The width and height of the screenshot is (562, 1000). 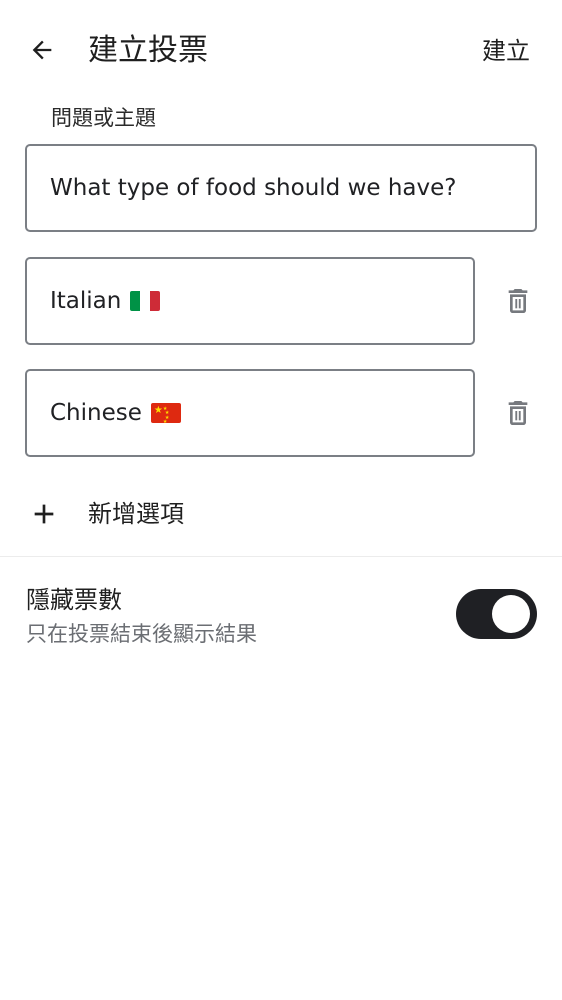 I want to click on page-title: 建立投票, so click(x=148, y=50).